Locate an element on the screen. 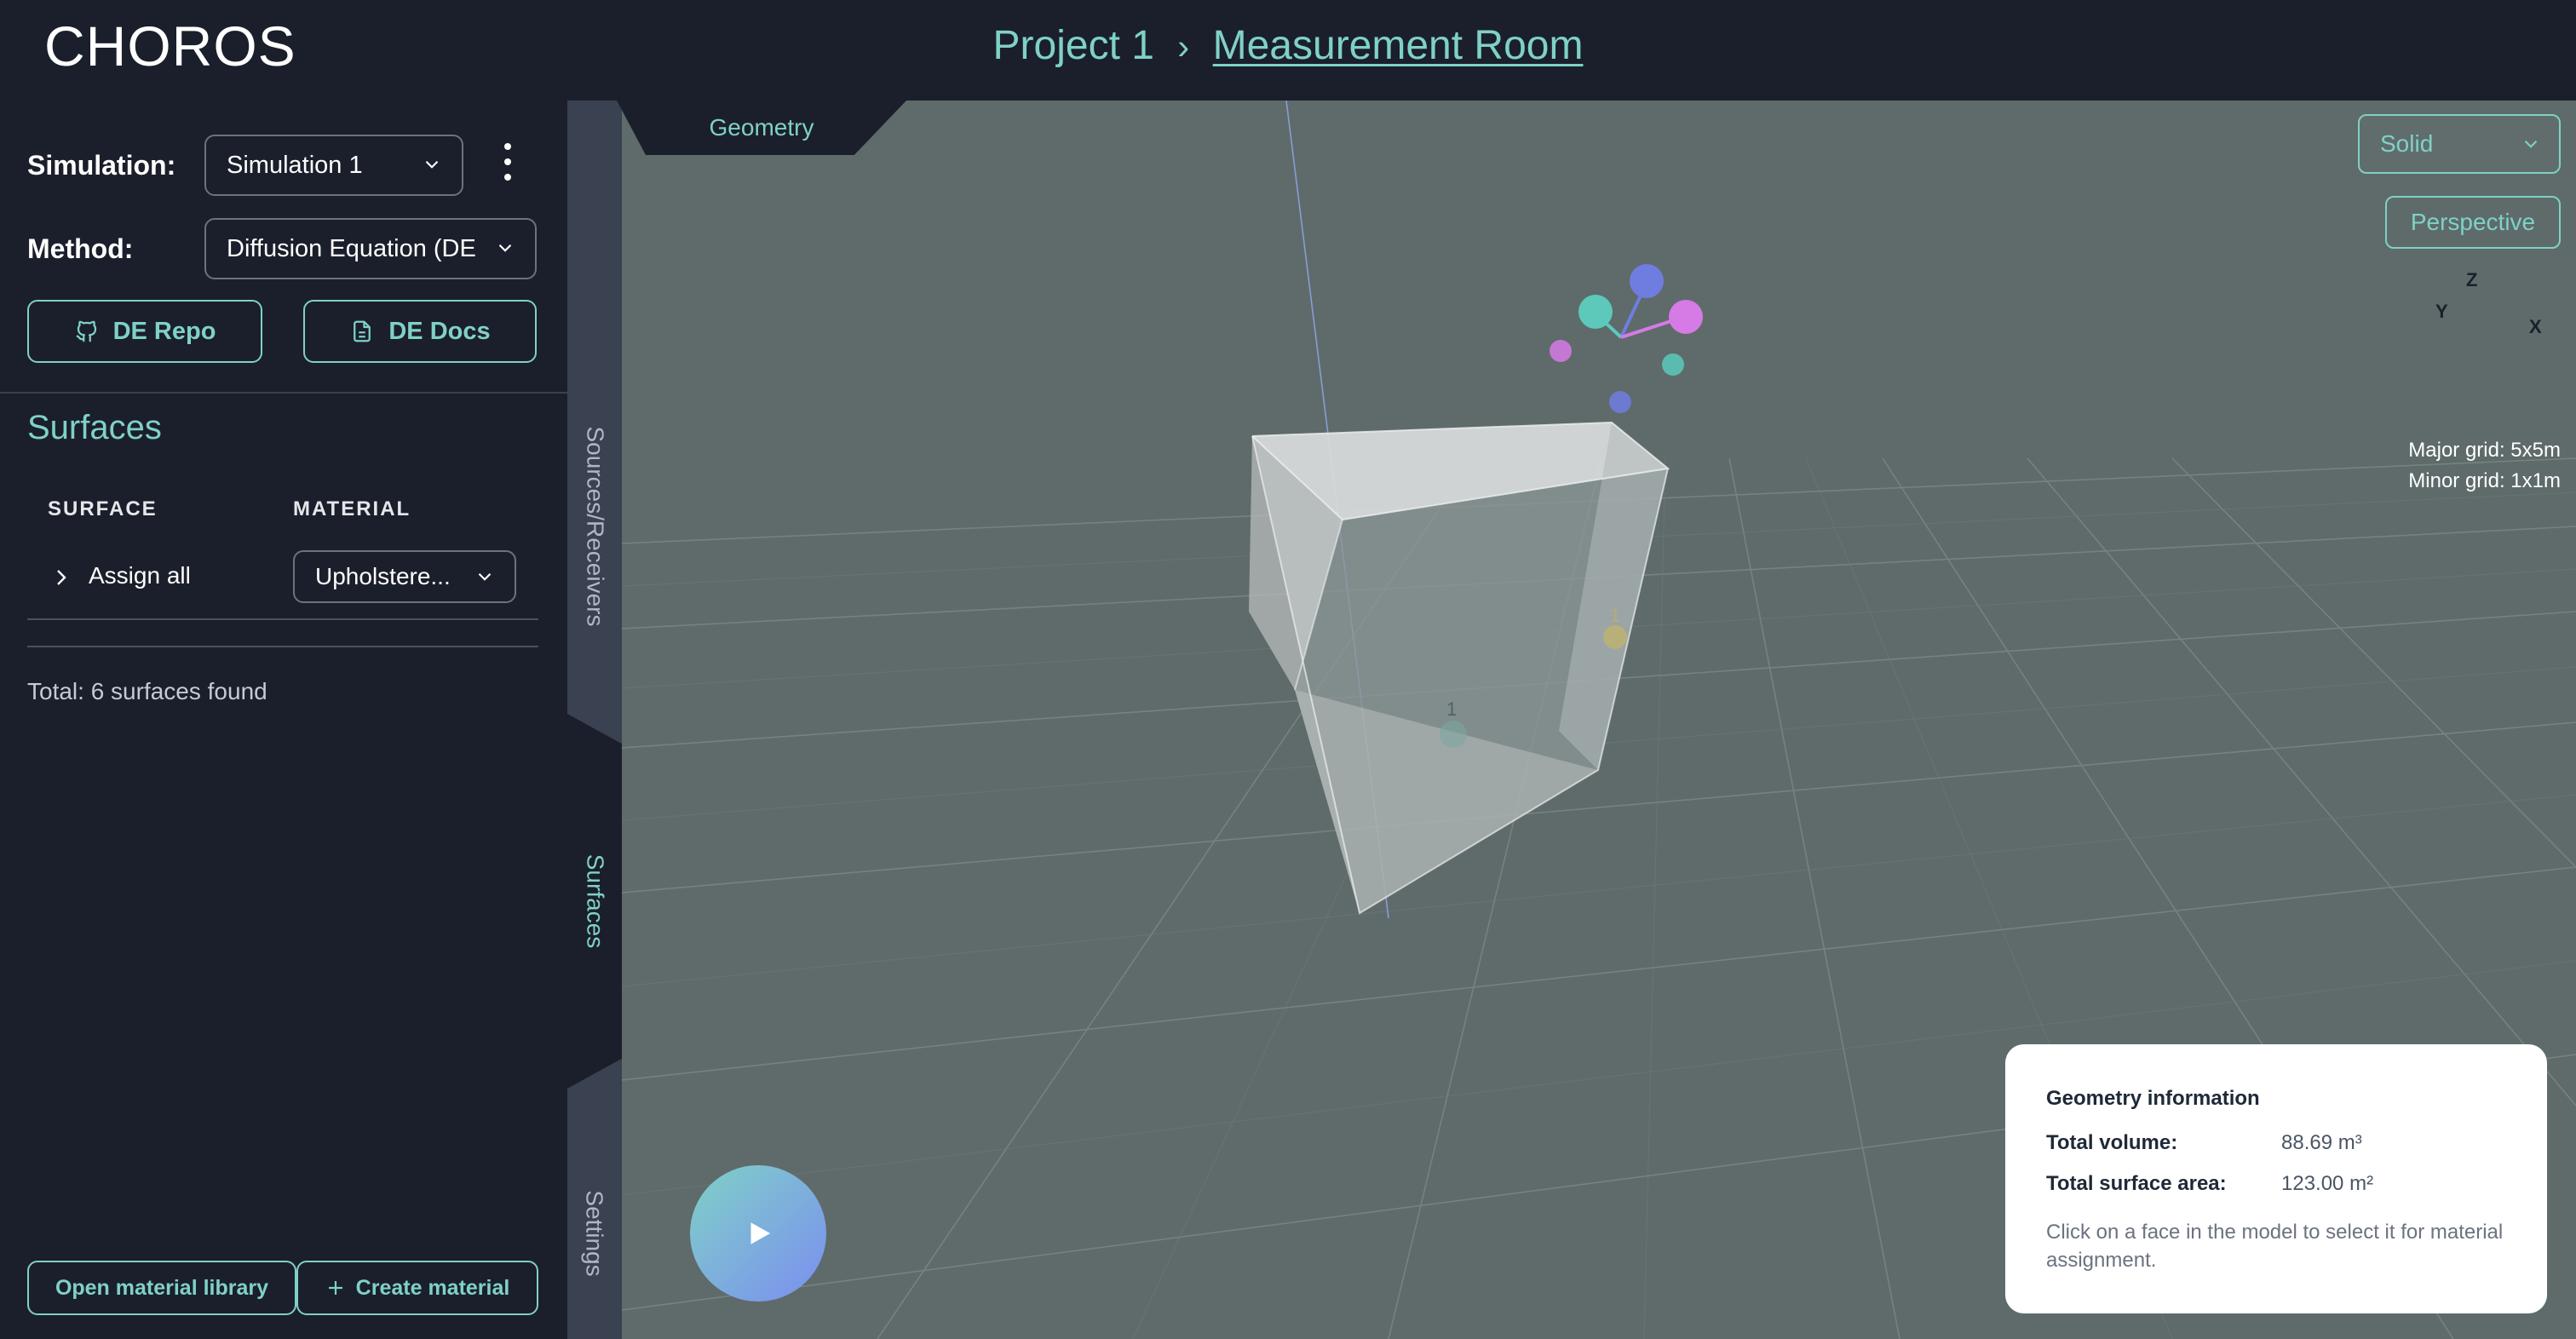 The height and width of the screenshot is (1339, 2576). de-repo-button: DE Repo is located at coordinates (145, 331).